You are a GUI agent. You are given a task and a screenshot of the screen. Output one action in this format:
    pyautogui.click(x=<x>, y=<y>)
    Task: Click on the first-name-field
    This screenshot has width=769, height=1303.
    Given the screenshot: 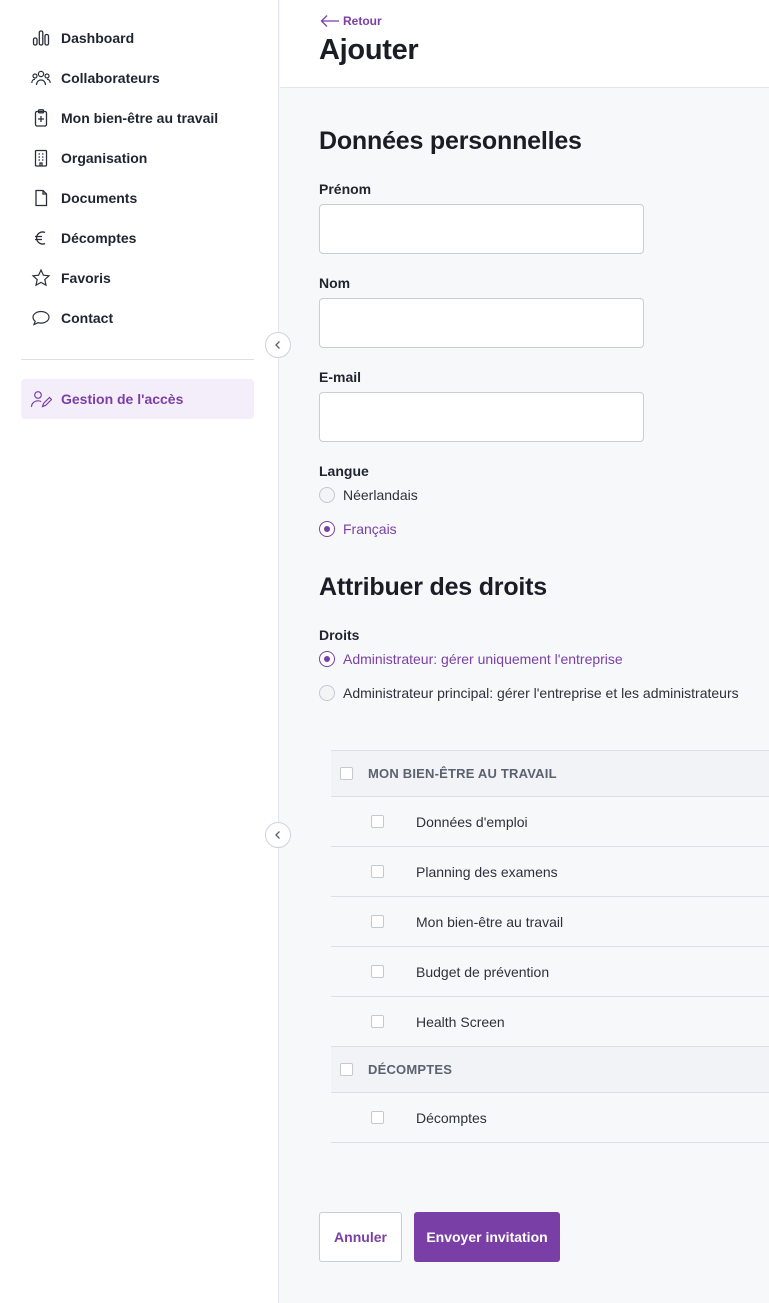 What is the action you would take?
    pyautogui.click(x=481, y=229)
    